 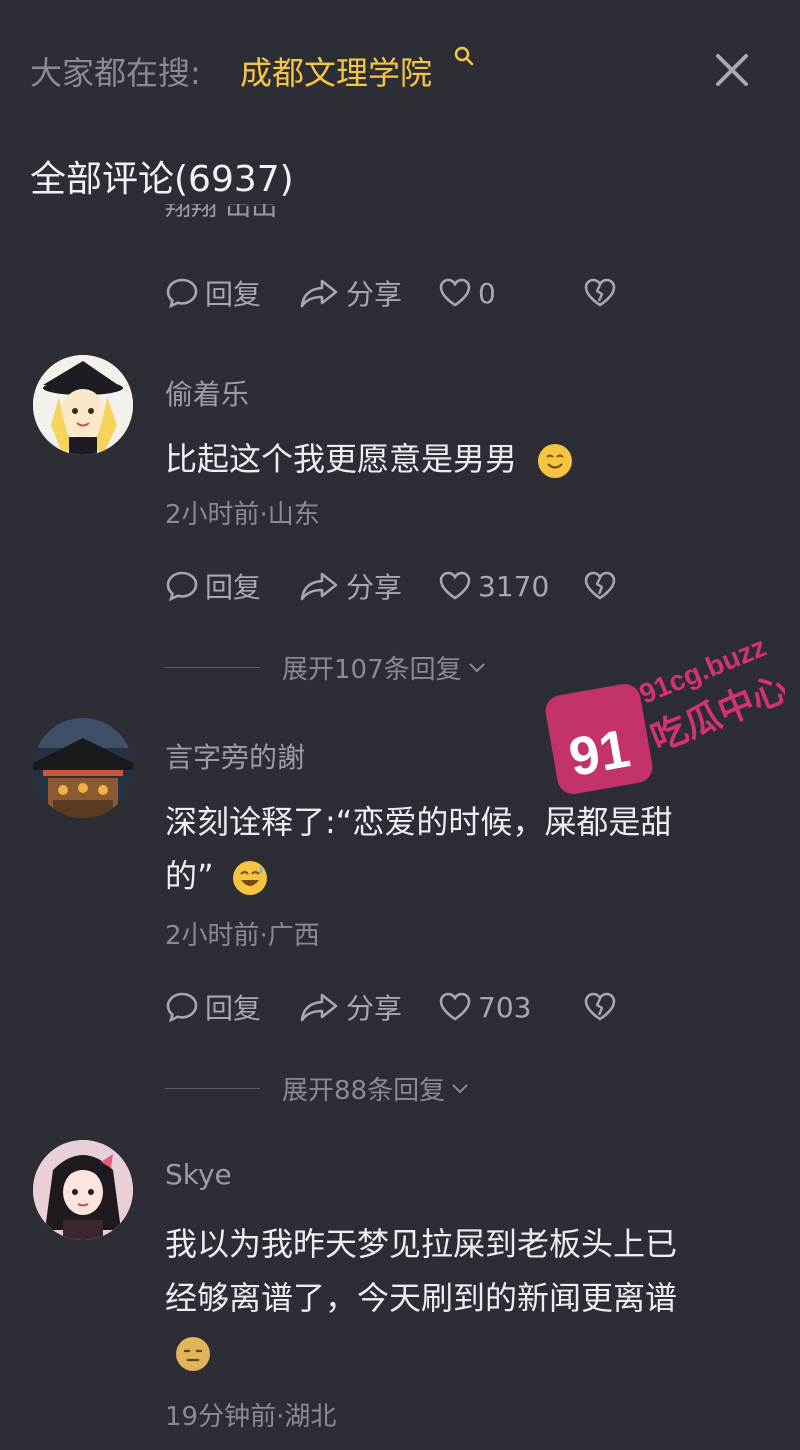 I want to click on close-icon, so click(x=732, y=70).